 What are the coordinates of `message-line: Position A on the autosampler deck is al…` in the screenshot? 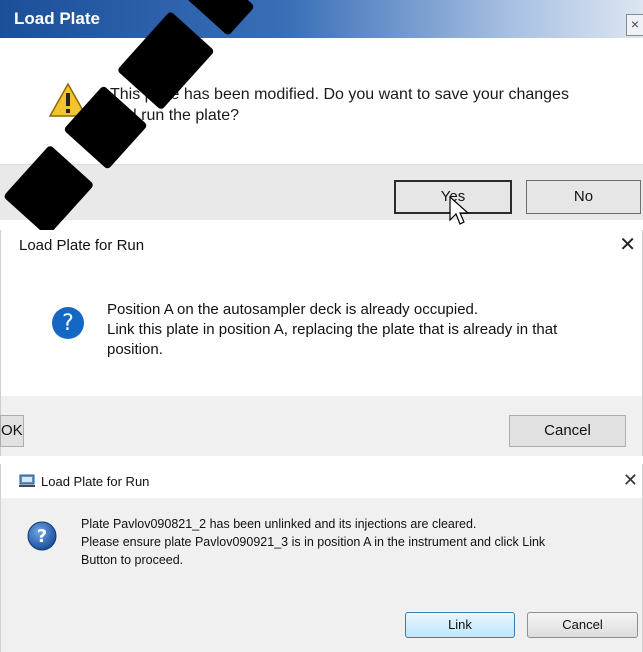 It's located at (293, 309).